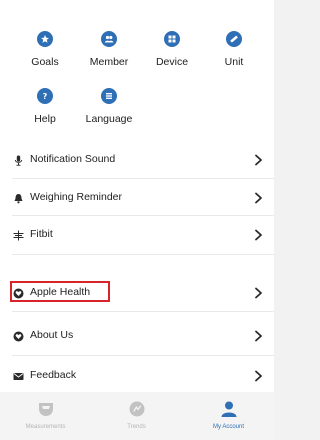  I want to click on language-button: Language, so click(109, 103).